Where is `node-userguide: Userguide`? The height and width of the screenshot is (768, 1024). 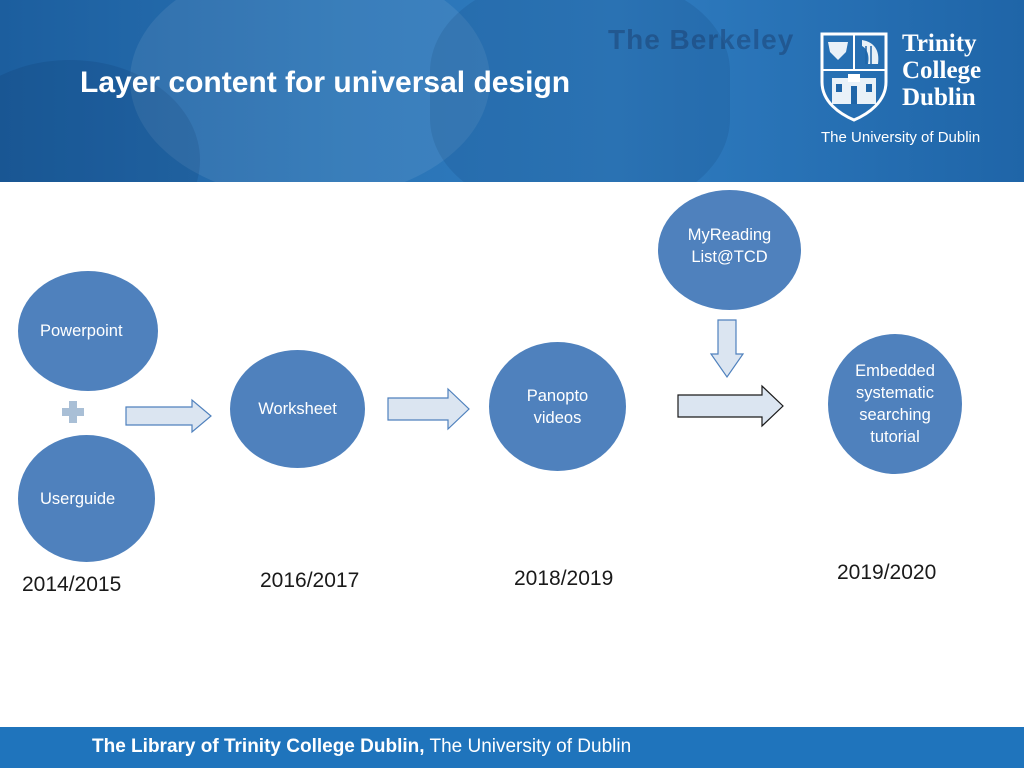 node-userguide: Userguide is located at coordinates (86, 498).